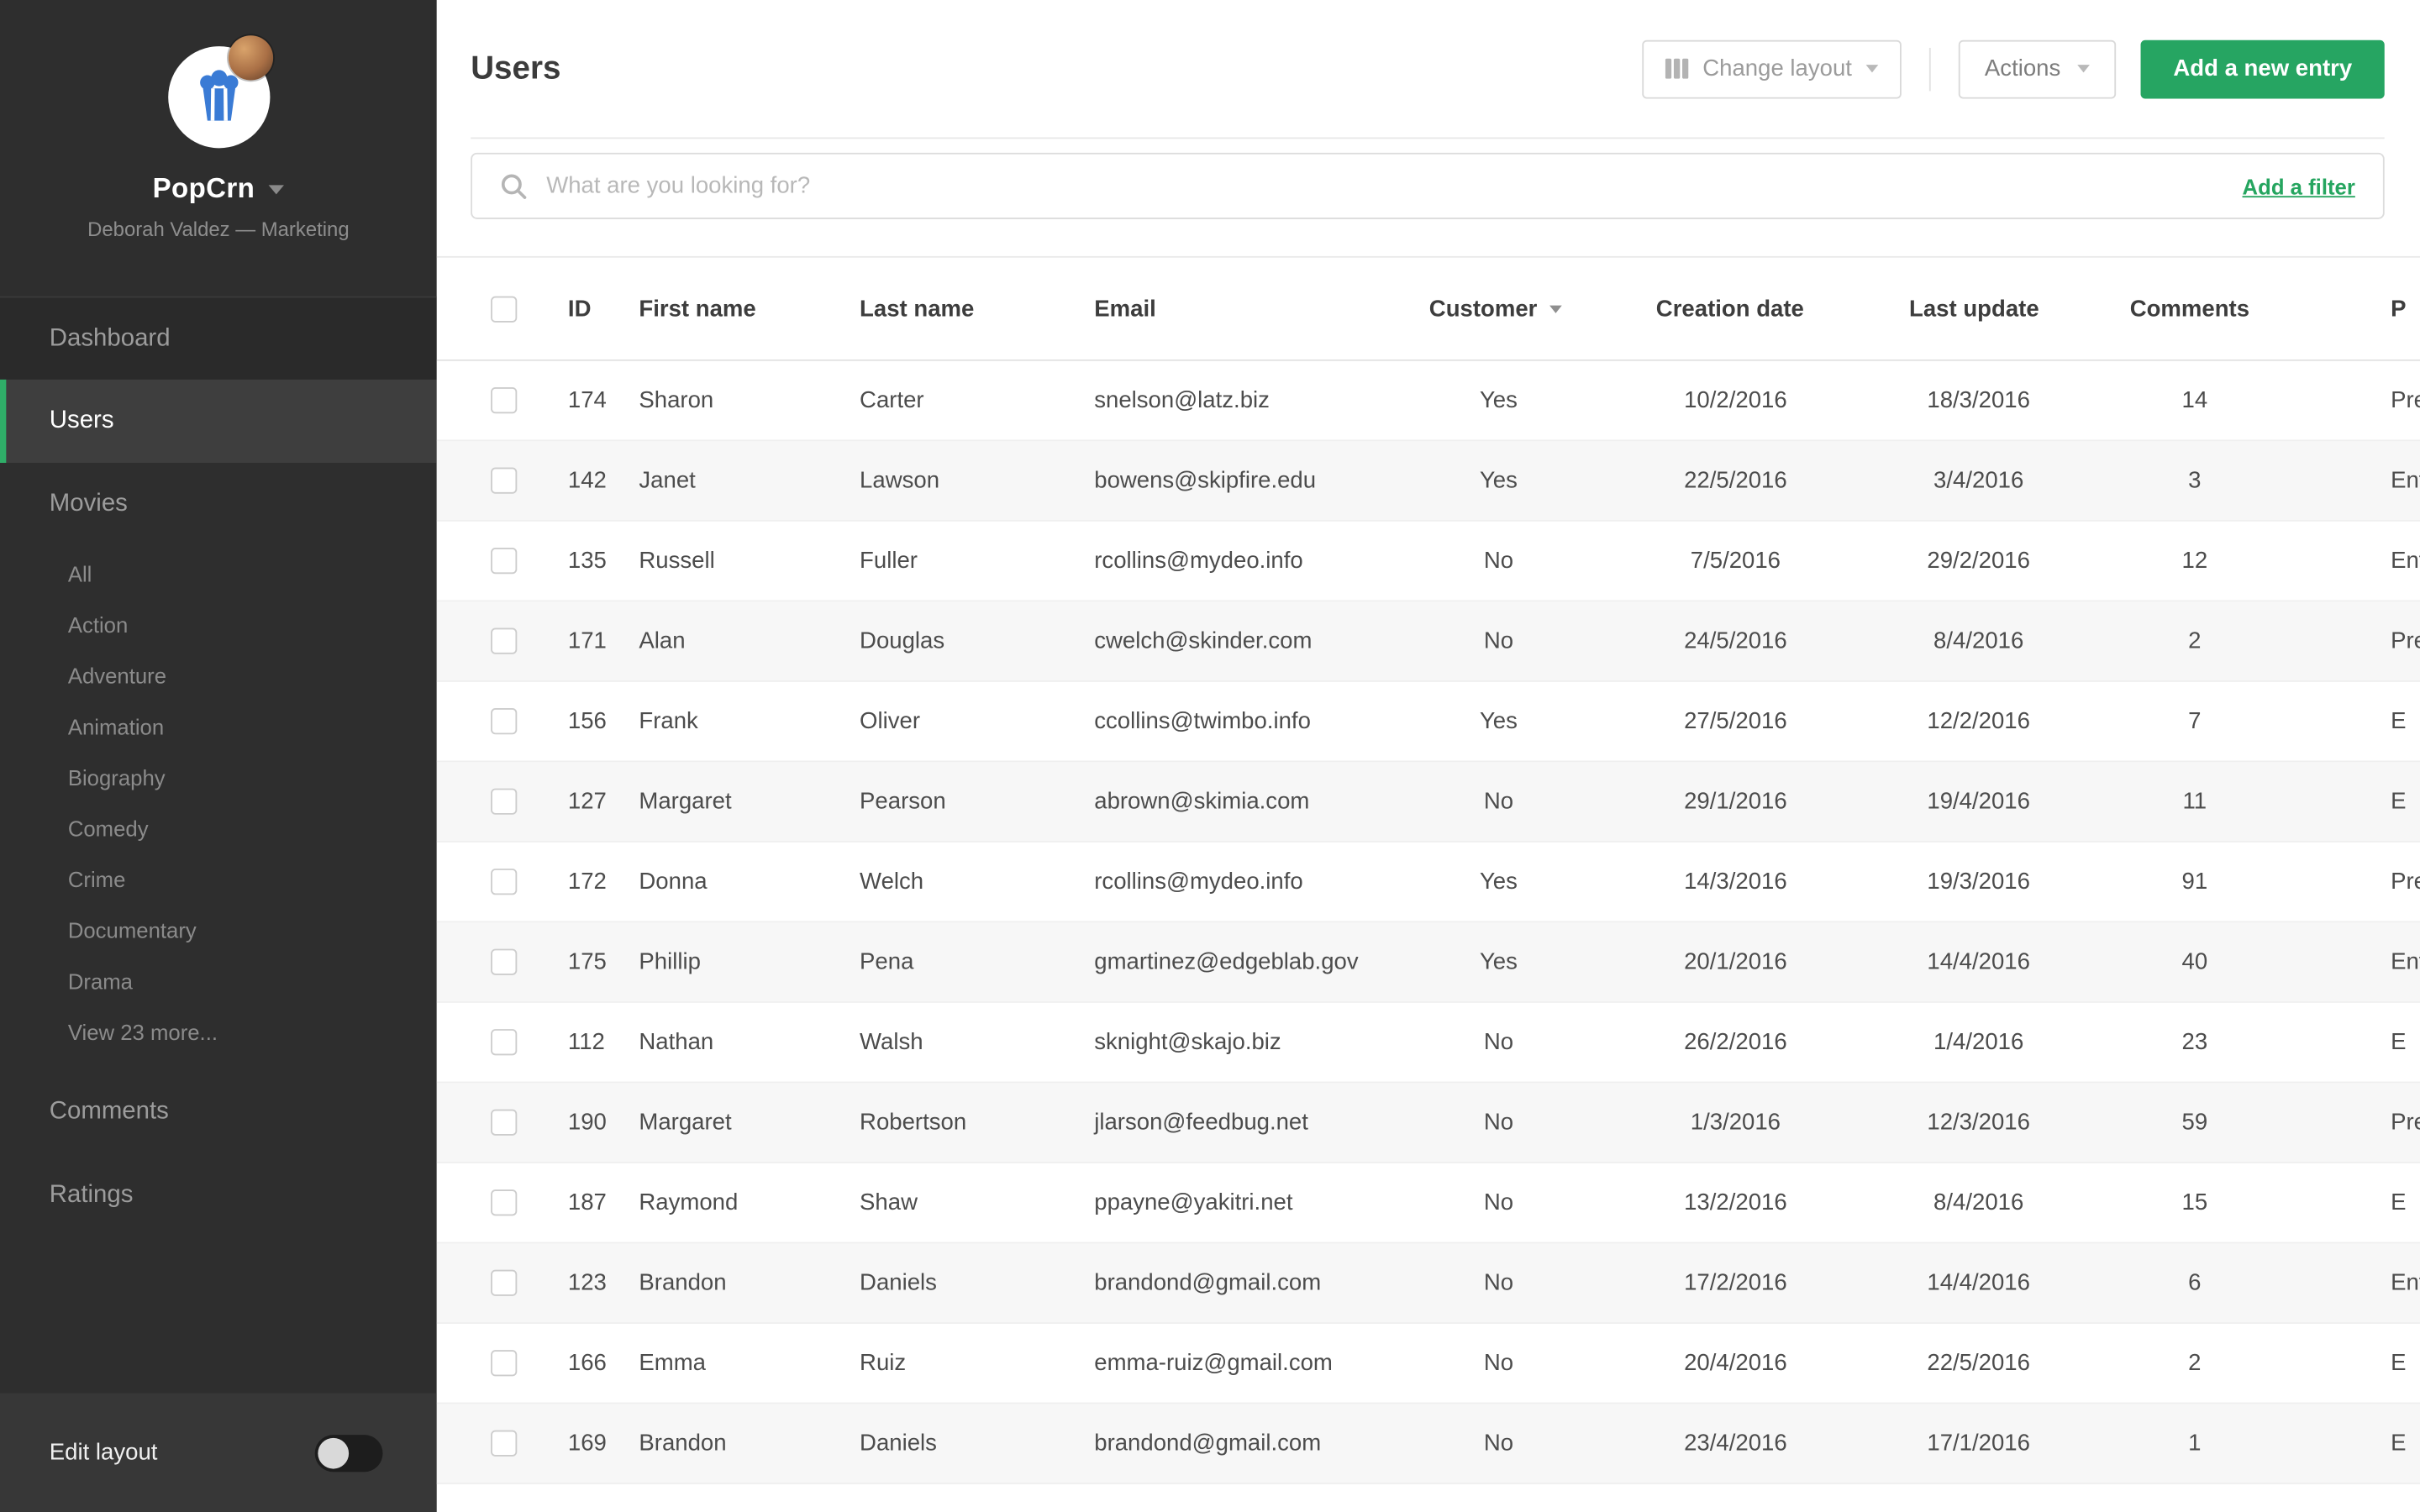  Describe the element at coordinates (892, 882) in the screenshot. I see `cell-last: Welch` at that location.